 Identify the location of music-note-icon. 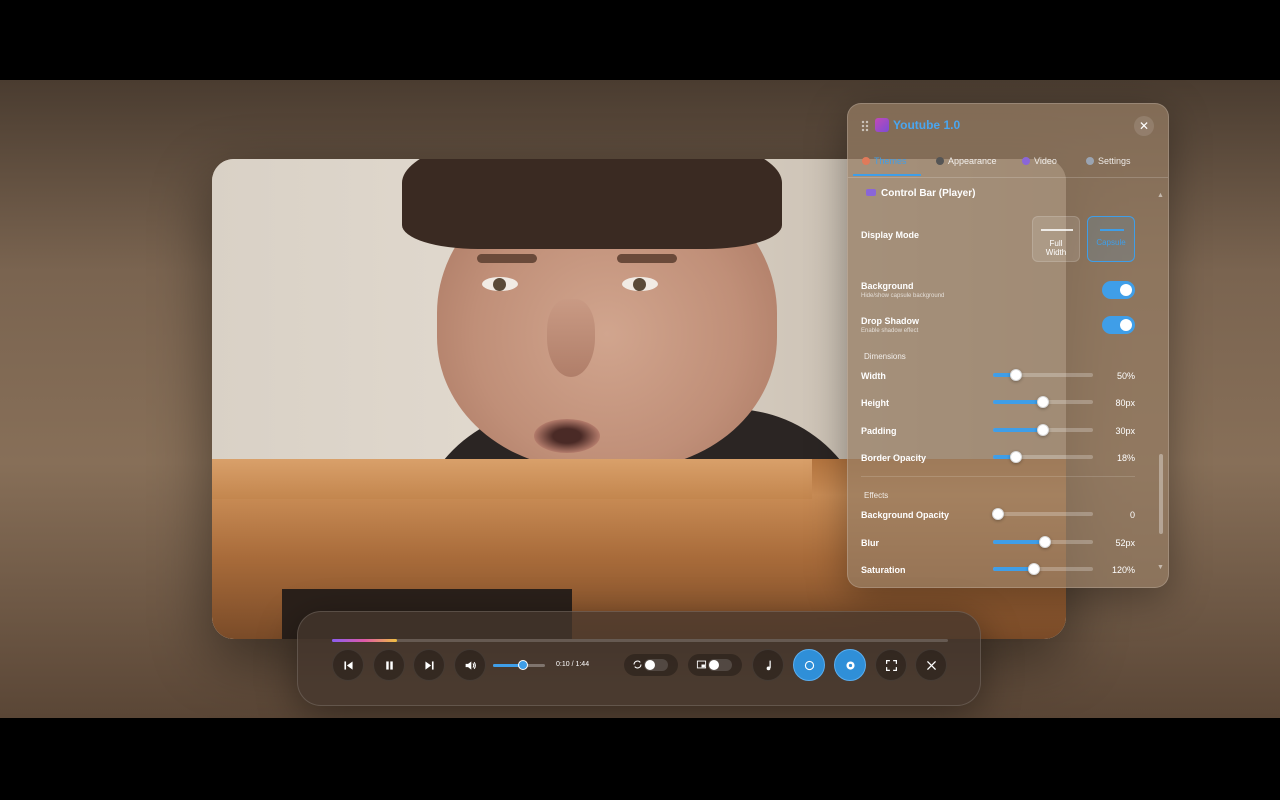
(768, 665).